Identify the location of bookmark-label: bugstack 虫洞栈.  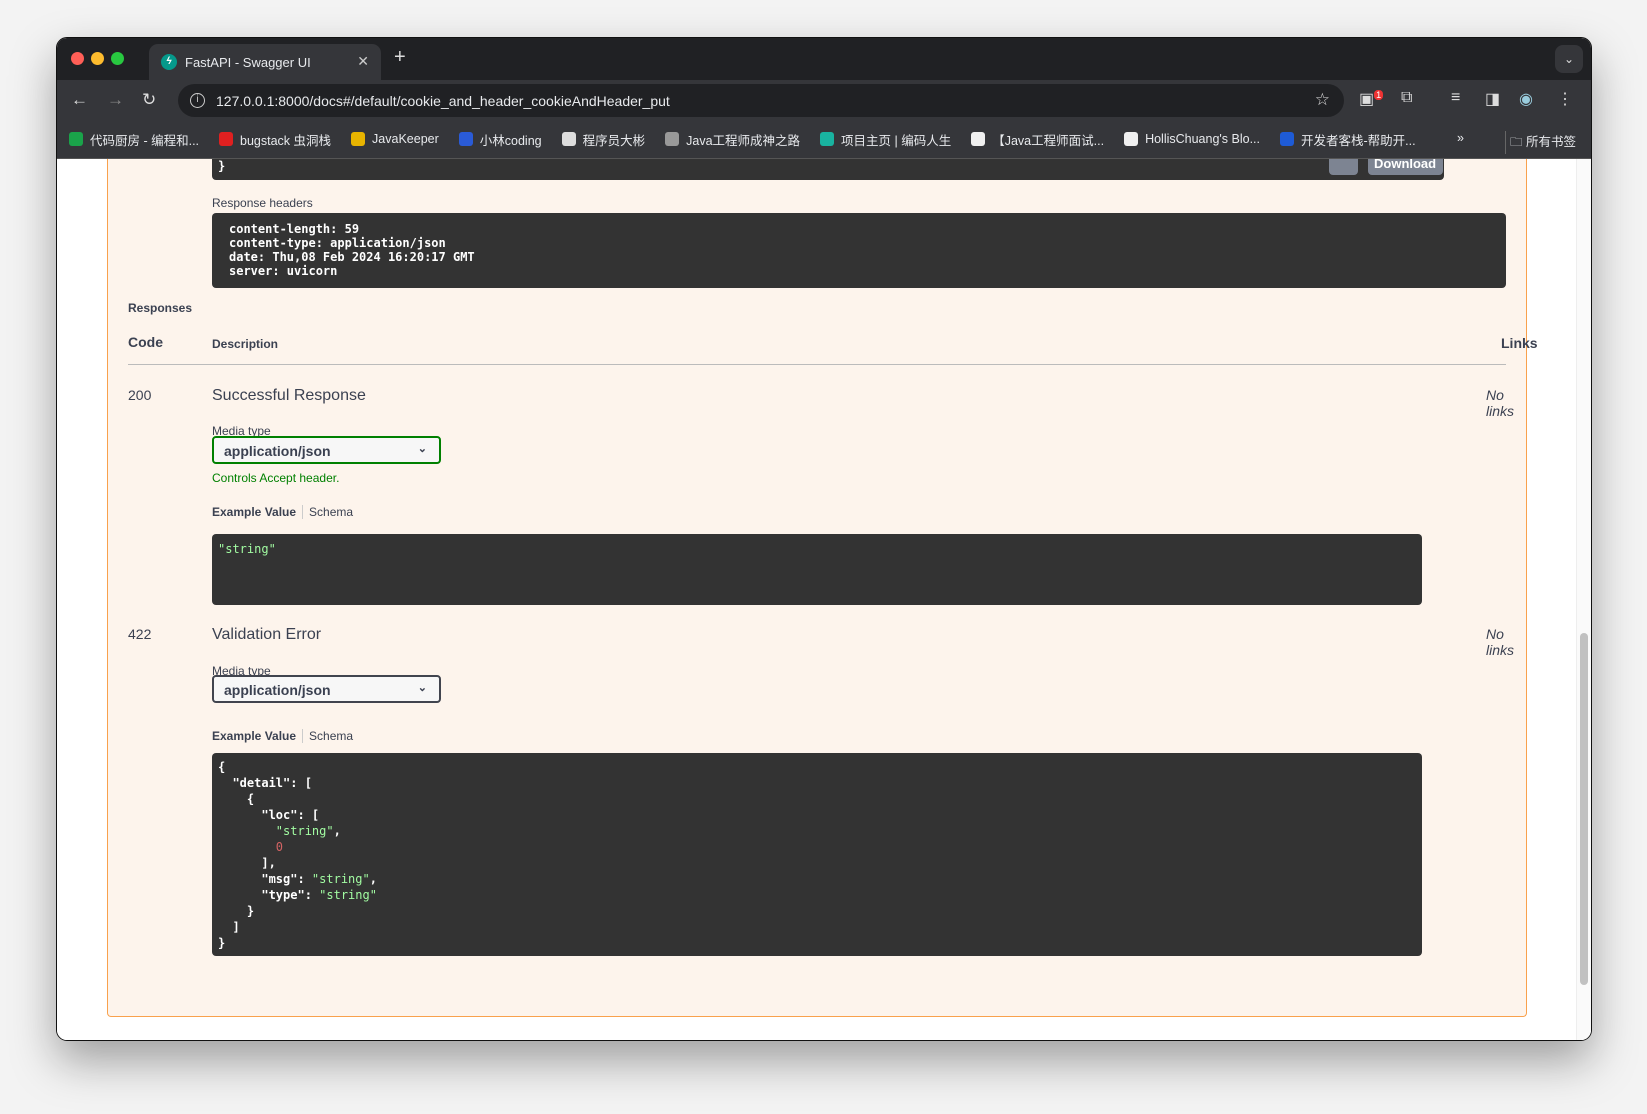
(286, 140).